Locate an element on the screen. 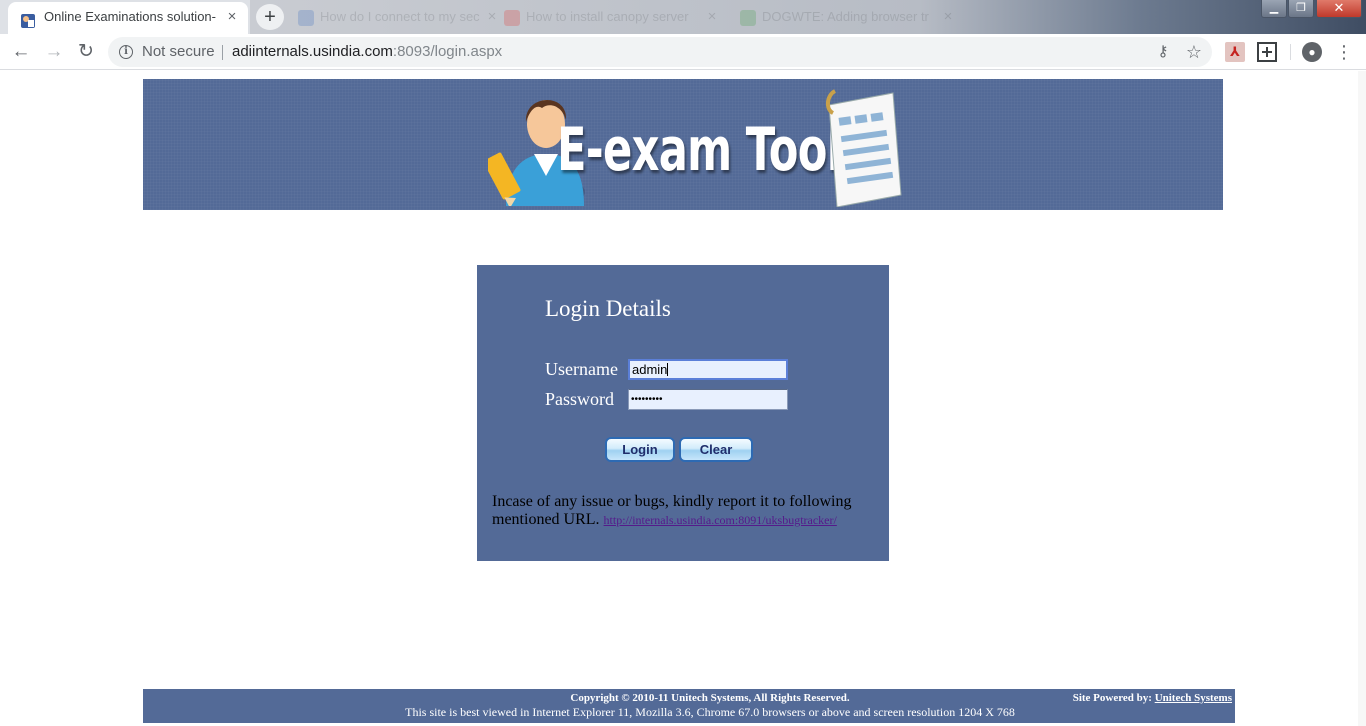  page-scrollbar is located at coordinates (1362, 398).